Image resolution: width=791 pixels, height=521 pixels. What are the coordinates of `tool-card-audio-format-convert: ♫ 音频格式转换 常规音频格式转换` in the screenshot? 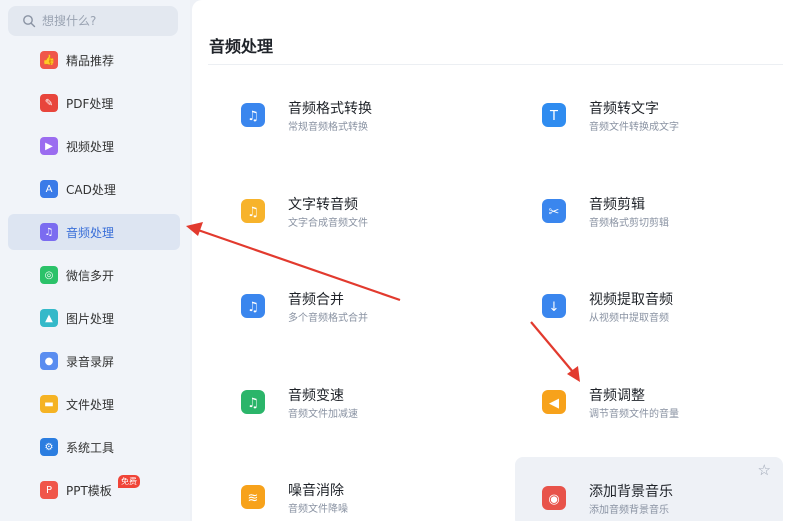 It's located at (370, 120).